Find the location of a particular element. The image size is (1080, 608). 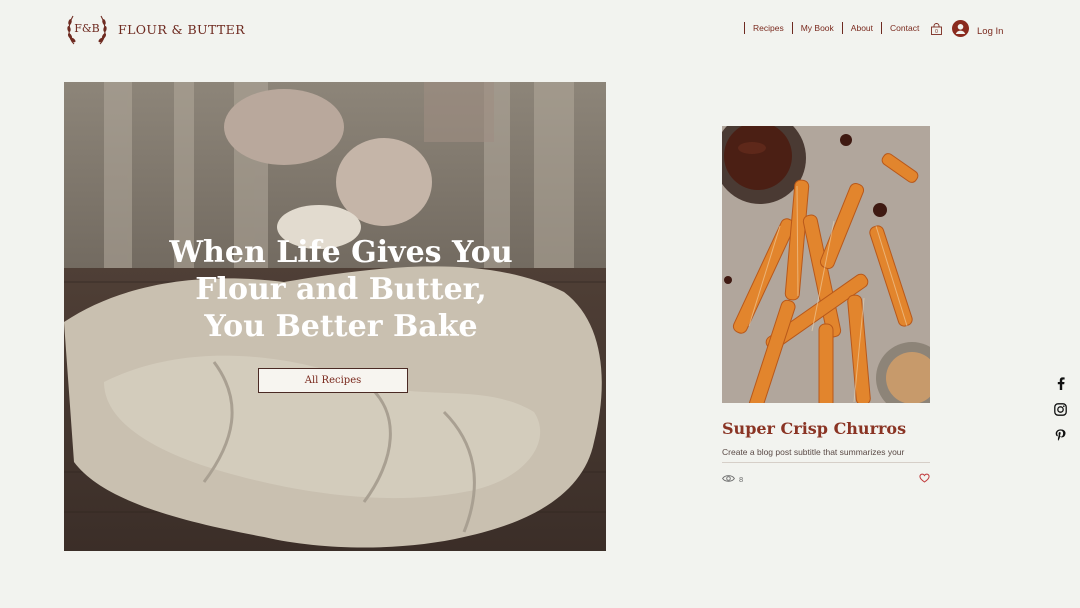

wheat-wreath-logo-icon: F&B is located at coordinates (87, 29).